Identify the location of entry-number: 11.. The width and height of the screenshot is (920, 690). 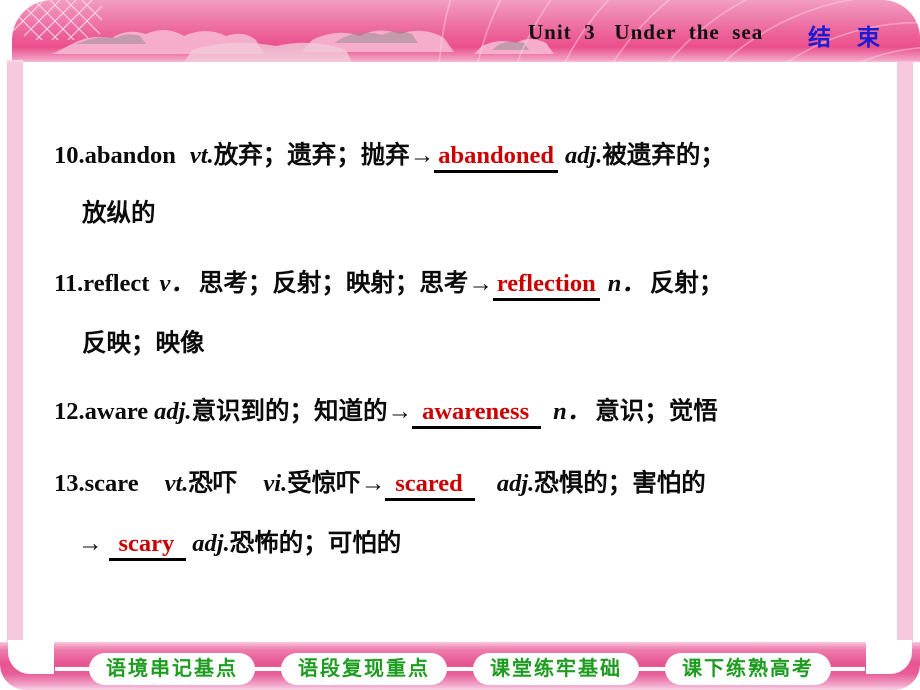
(69, 283).